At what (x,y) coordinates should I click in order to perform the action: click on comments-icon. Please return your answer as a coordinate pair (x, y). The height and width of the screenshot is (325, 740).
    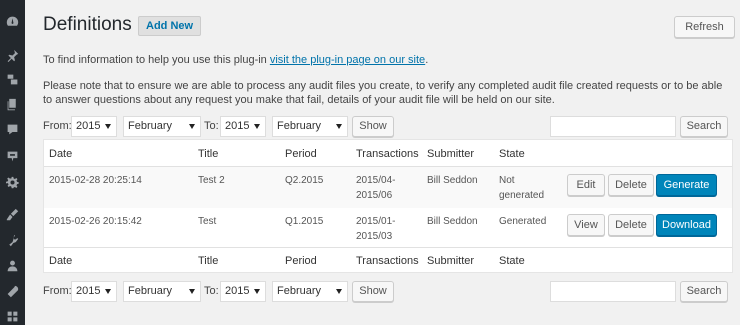
    Looking at the image, I should click on (12, 129).